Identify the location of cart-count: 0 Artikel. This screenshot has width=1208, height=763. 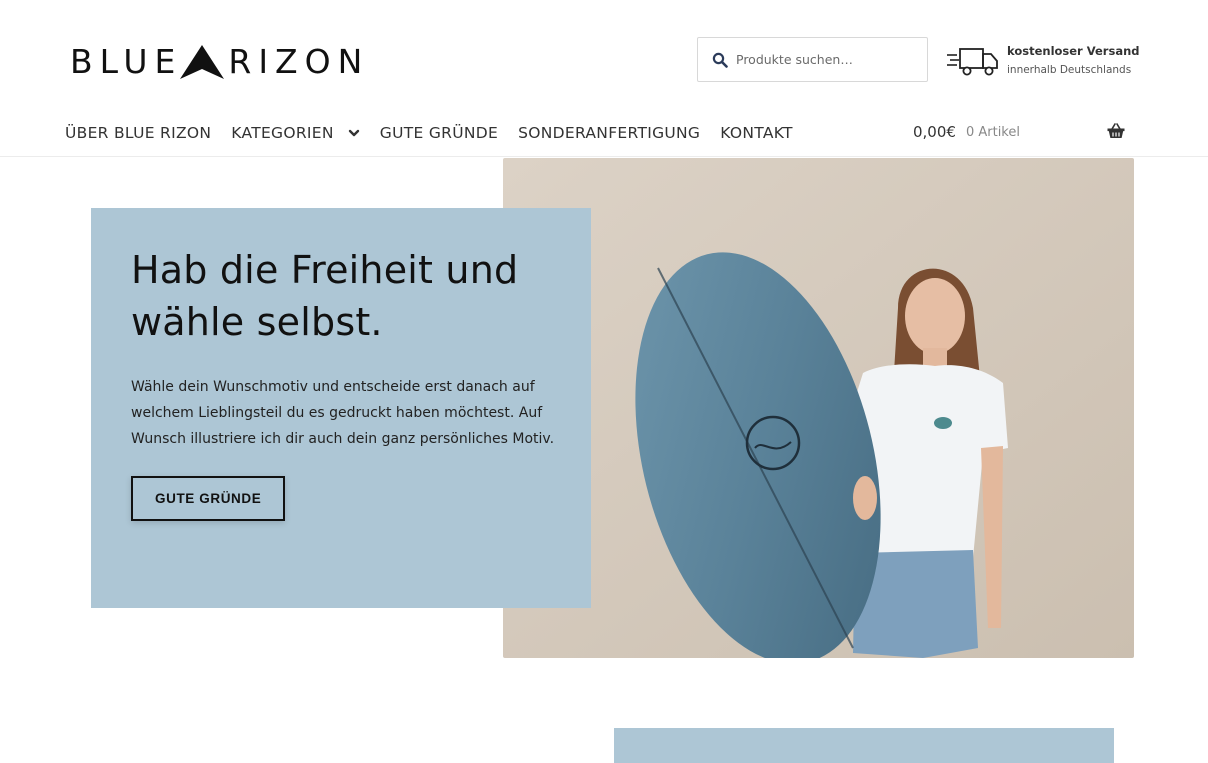
(992, 132).